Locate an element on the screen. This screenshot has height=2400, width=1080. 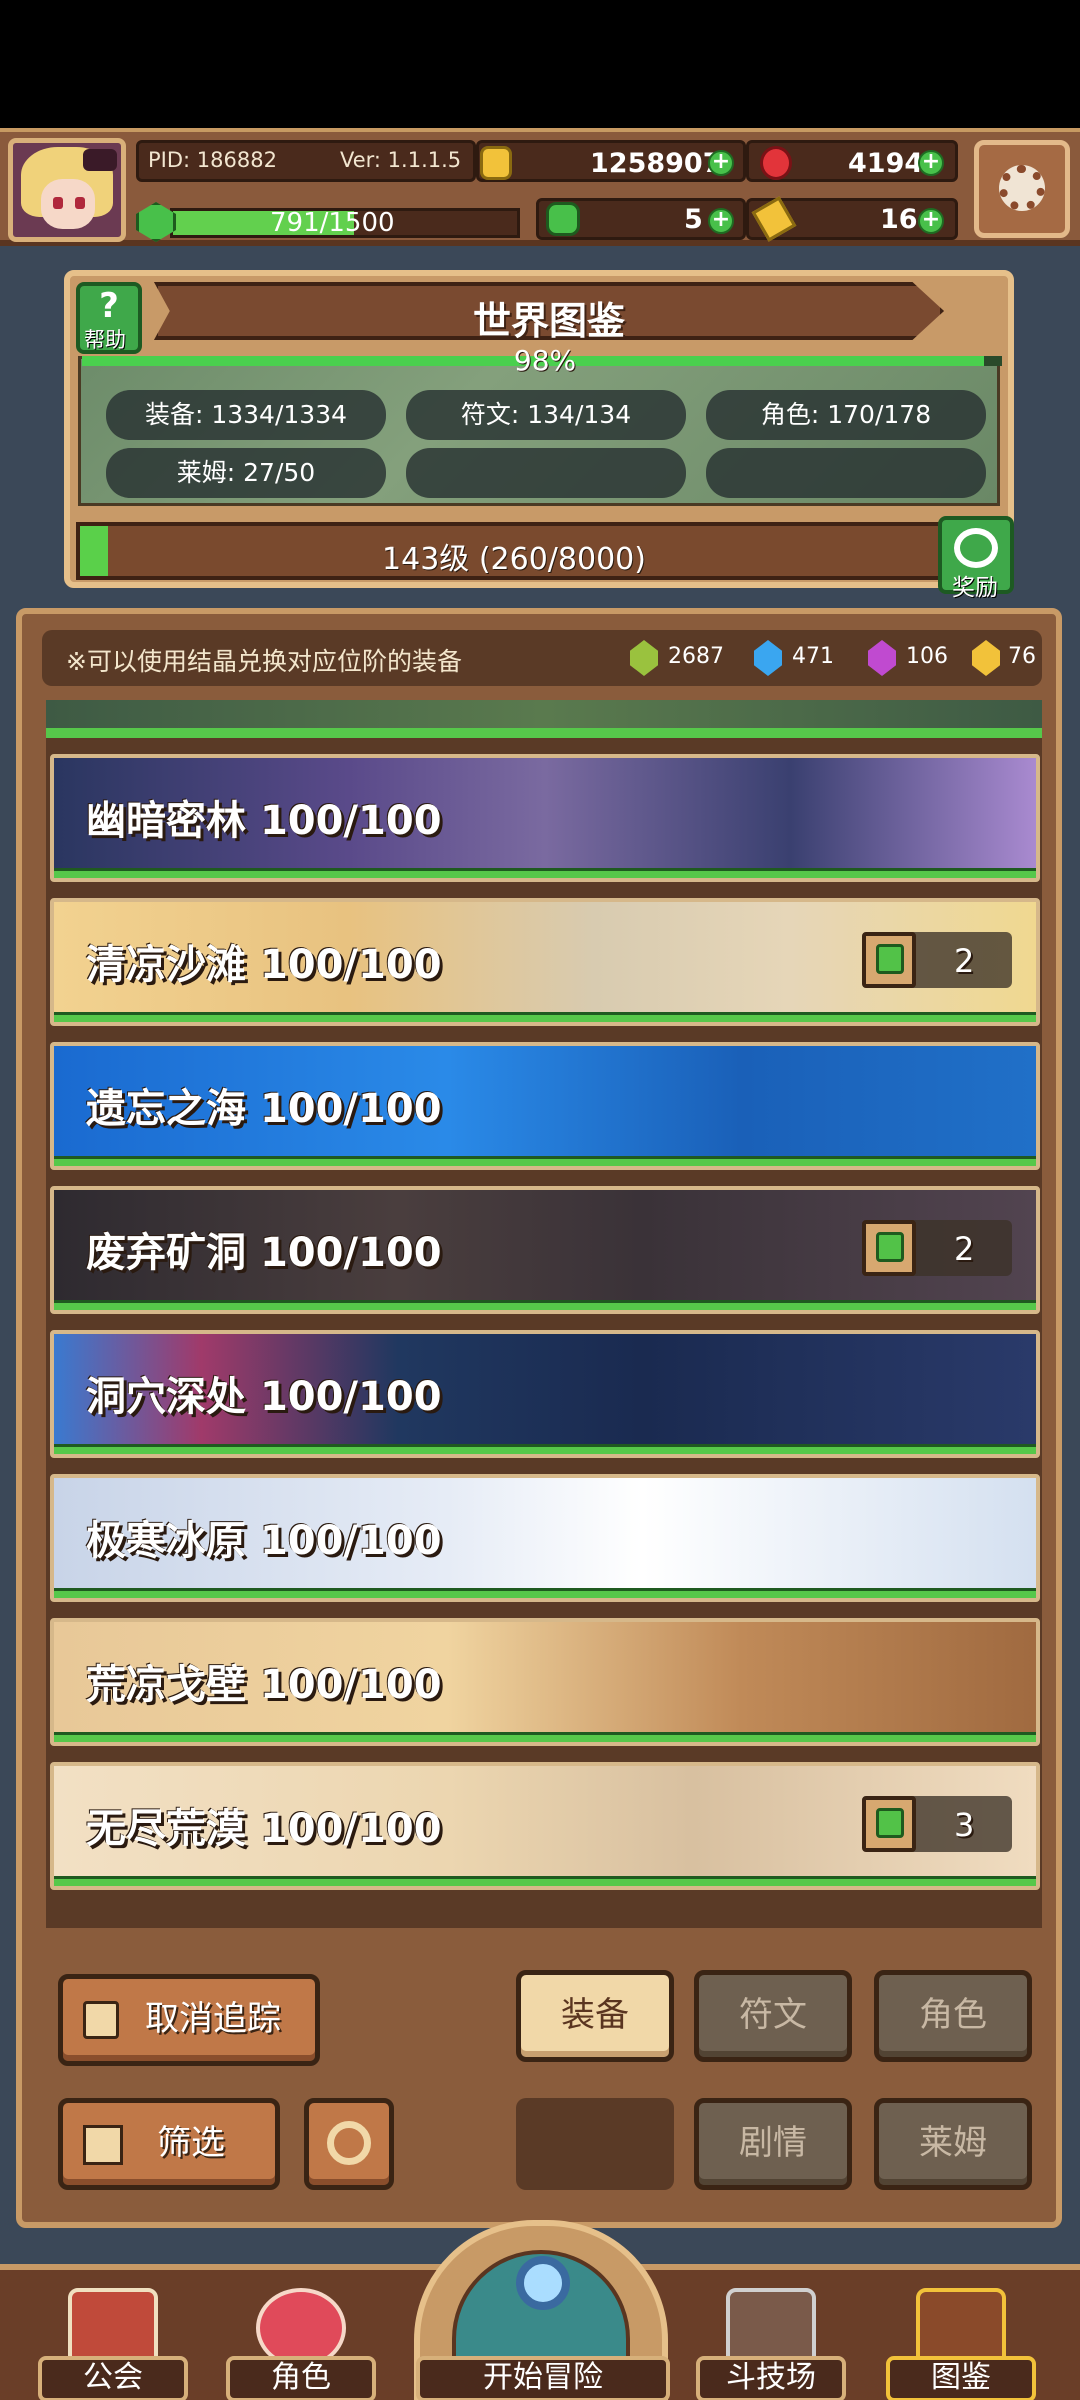
stat-rune: 符文: 134/134 is located at coordinates (546, 415).